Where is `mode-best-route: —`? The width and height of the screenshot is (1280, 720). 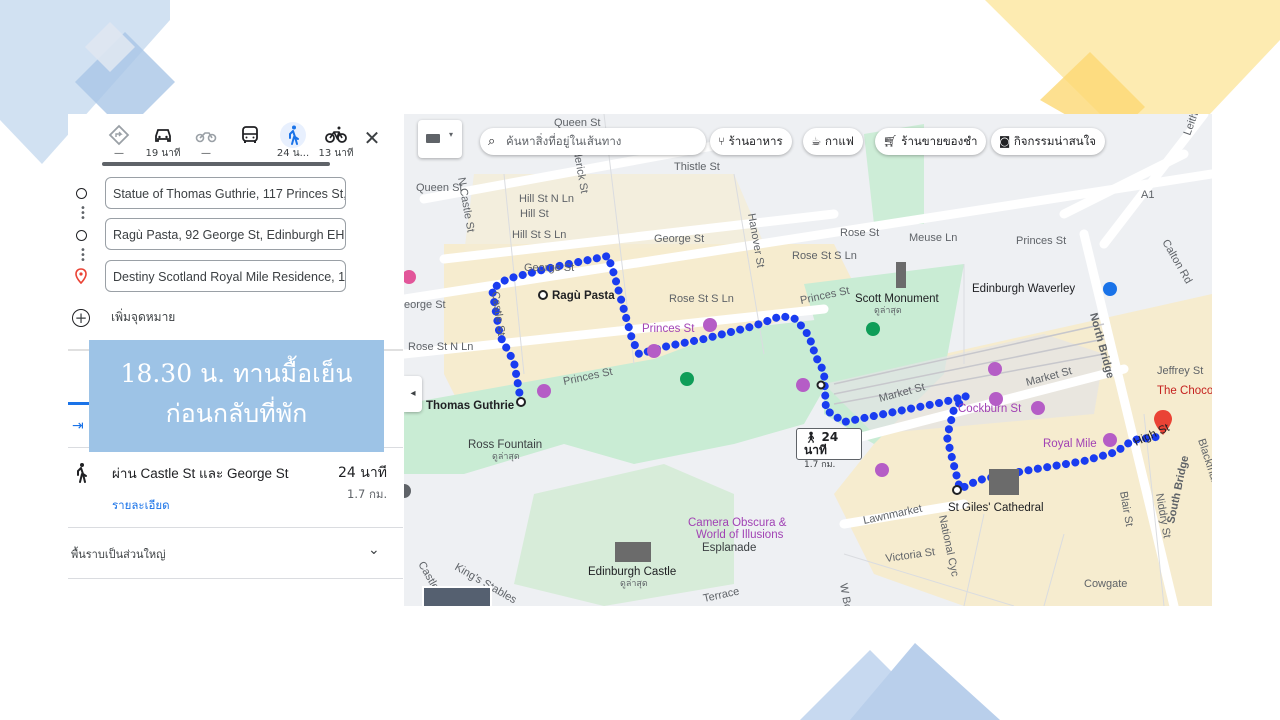 mode-best-route: — is located at coordinates (119, 144).